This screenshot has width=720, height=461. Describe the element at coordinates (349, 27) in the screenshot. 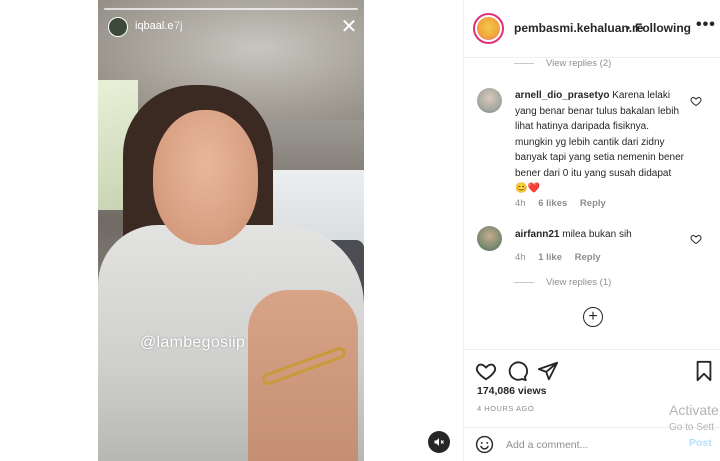

I see `close-icon: ✕` at that location.